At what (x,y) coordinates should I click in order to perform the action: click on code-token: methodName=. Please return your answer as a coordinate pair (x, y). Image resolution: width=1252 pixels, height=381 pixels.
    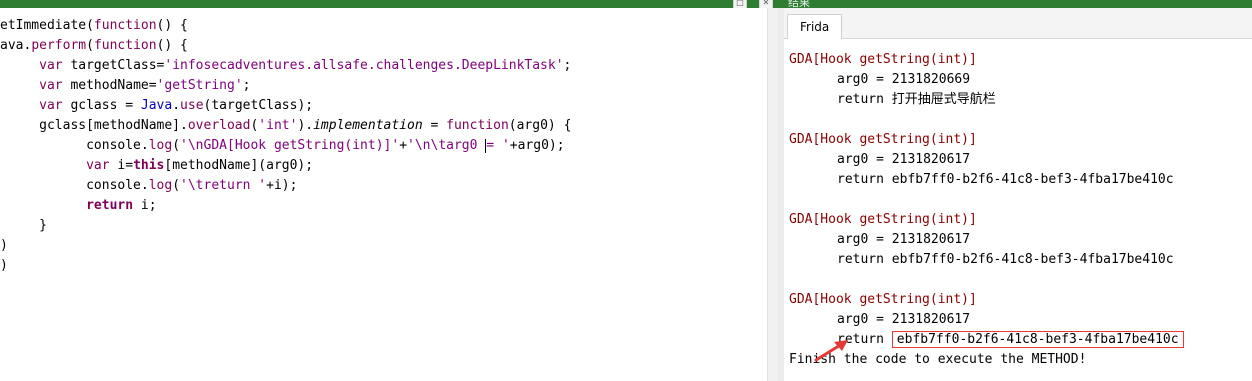
    Looking at the image, I should click on (109, 85).